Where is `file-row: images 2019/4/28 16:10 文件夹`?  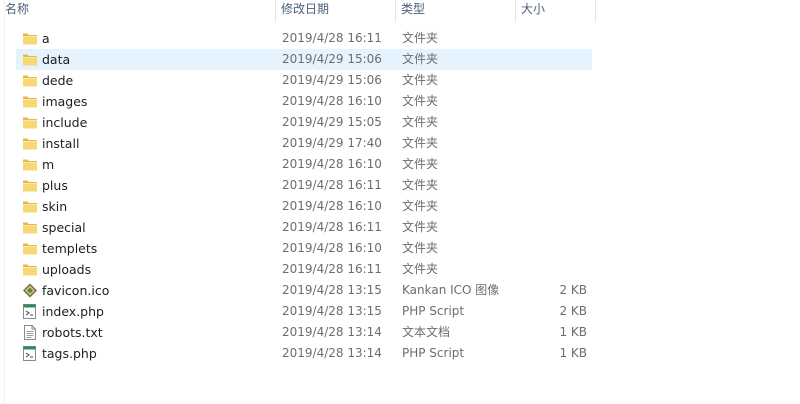
file-row: images 2019/4/28 16:10 文件夹 is located at coordinates (304, 101).